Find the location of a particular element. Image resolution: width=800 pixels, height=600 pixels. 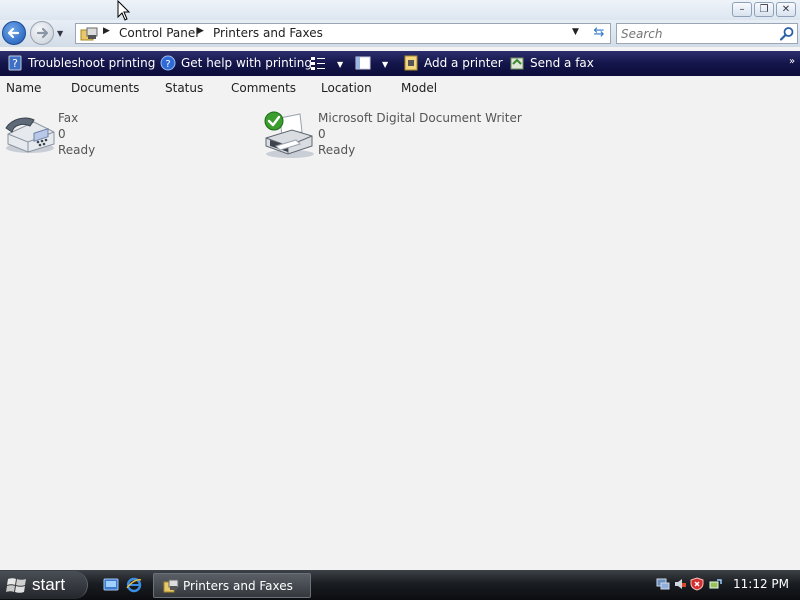

search-input is located at coordinates (696, 33).